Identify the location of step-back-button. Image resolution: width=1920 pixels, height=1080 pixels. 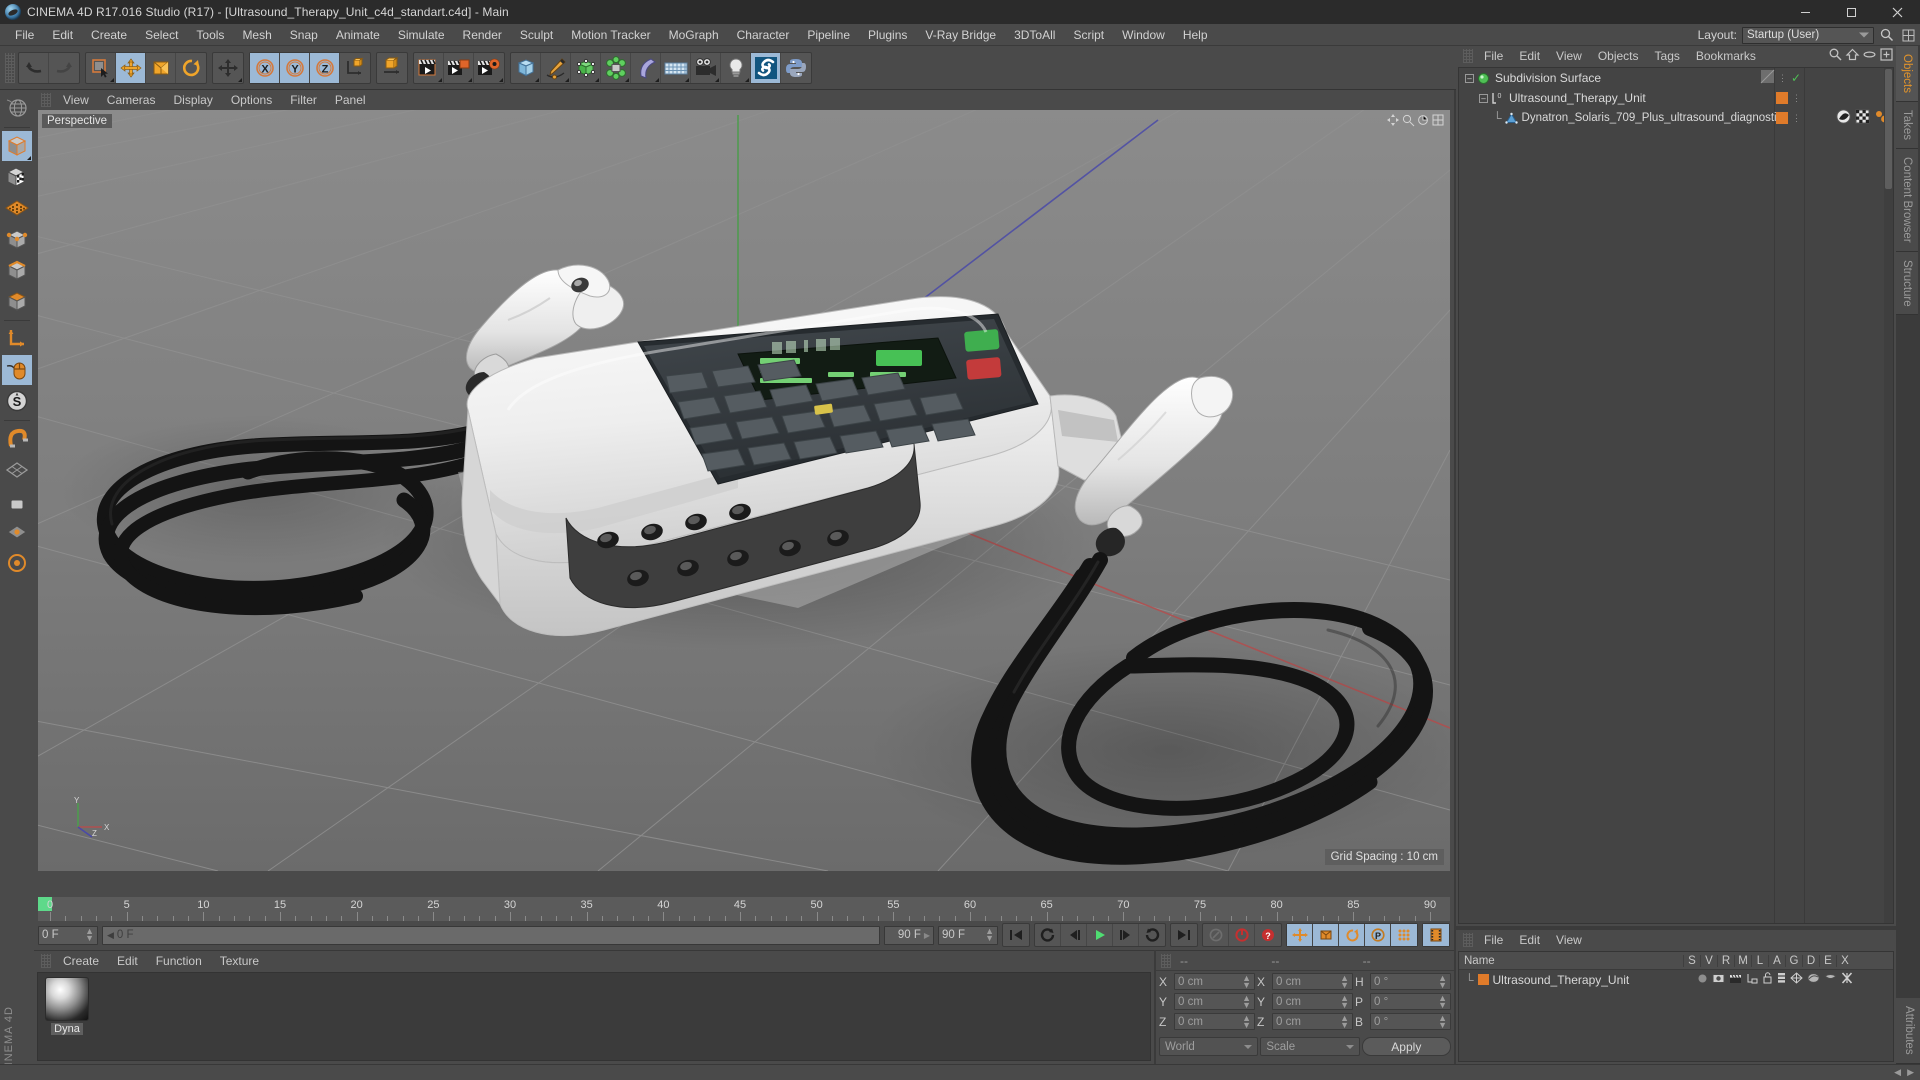
(1074, 935).